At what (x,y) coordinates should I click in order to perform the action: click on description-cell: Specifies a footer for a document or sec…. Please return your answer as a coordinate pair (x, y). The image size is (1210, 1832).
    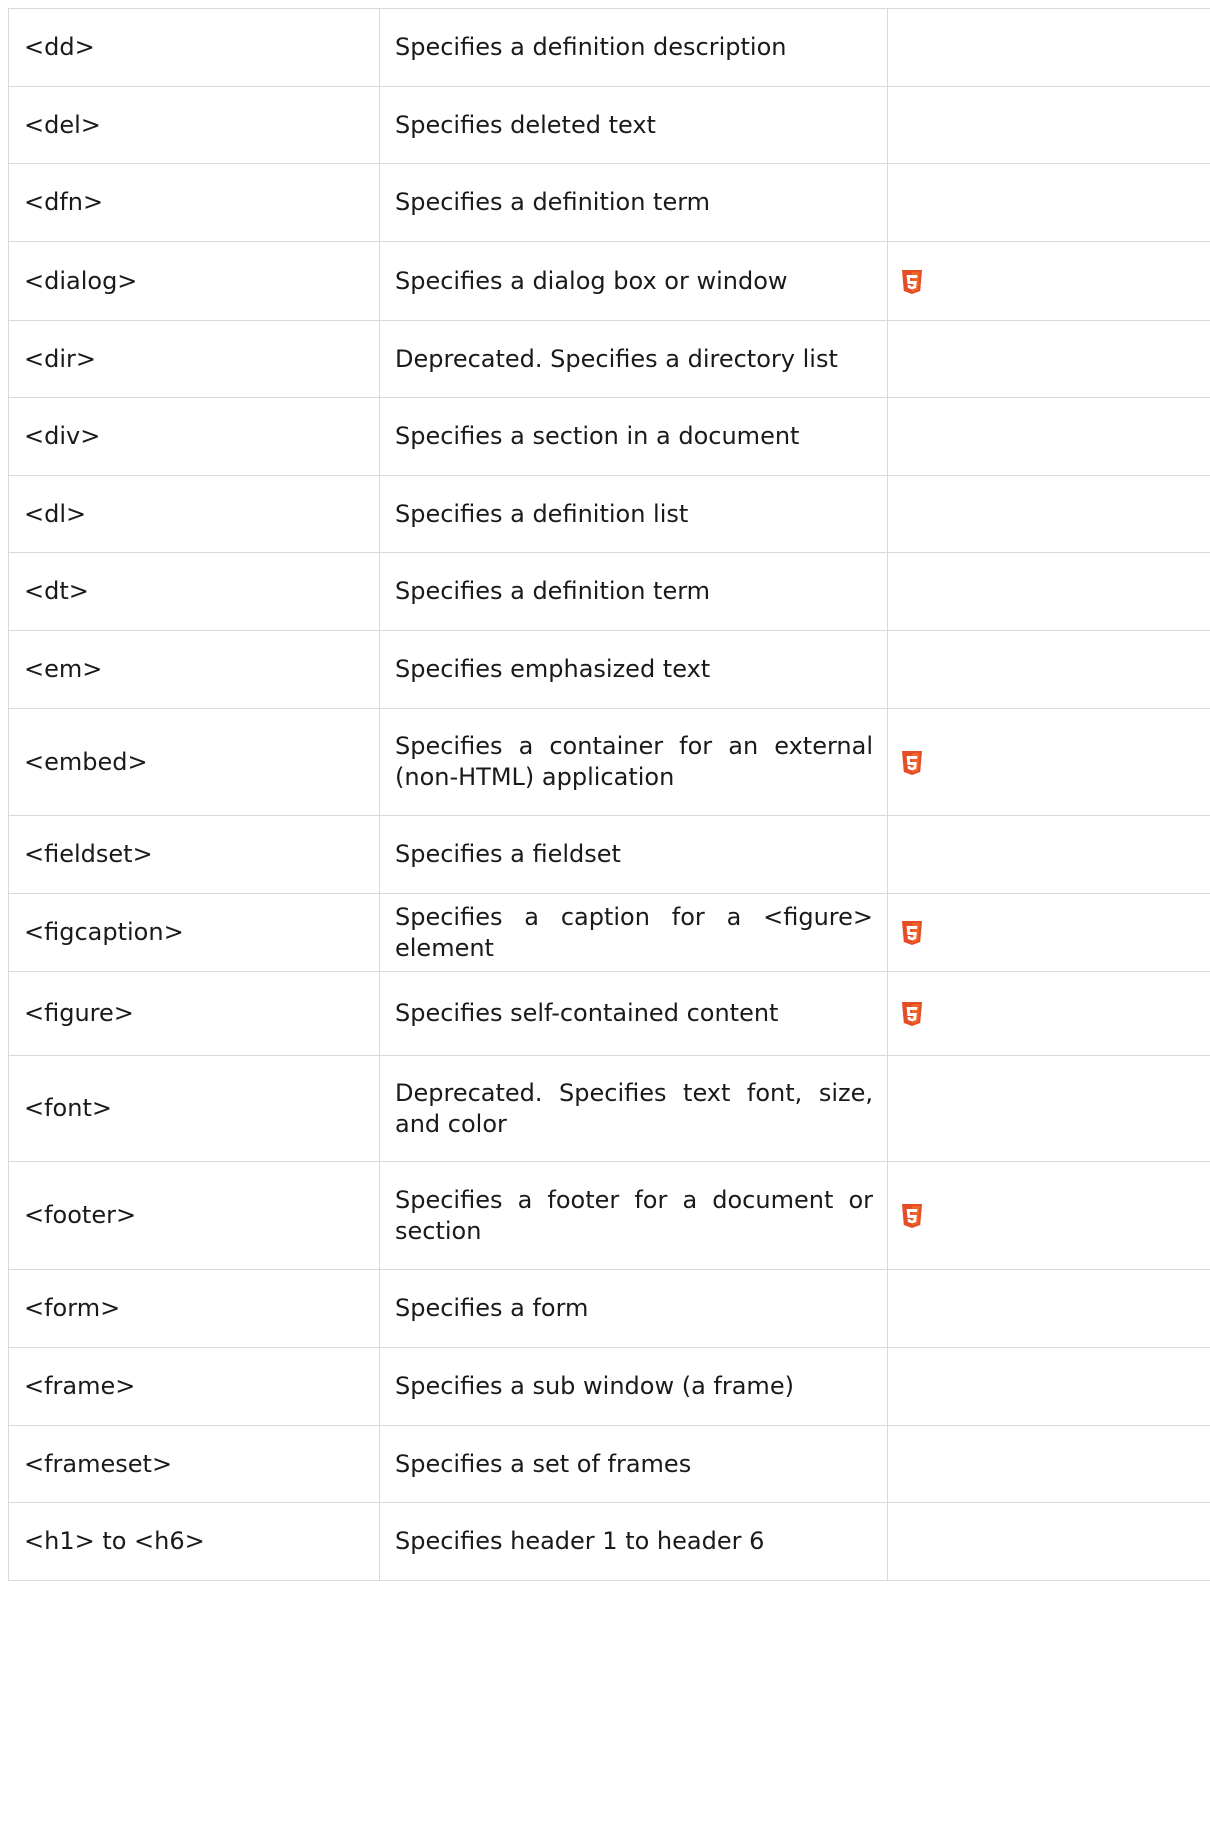
    Looking at the image, I should click on (633, 1215).